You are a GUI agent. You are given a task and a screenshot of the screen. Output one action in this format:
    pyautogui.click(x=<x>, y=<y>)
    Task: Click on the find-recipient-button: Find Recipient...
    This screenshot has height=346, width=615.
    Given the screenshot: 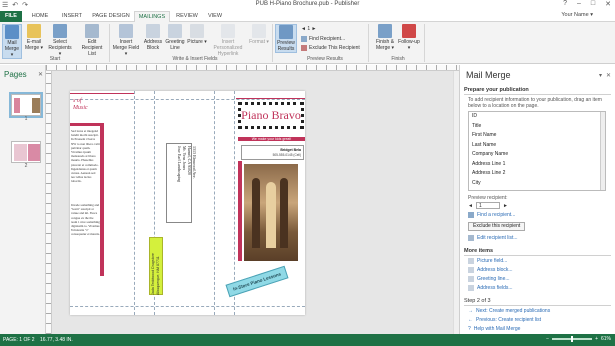 What is the action you would take?
    pyautogui.click(x=323, y=39)
    